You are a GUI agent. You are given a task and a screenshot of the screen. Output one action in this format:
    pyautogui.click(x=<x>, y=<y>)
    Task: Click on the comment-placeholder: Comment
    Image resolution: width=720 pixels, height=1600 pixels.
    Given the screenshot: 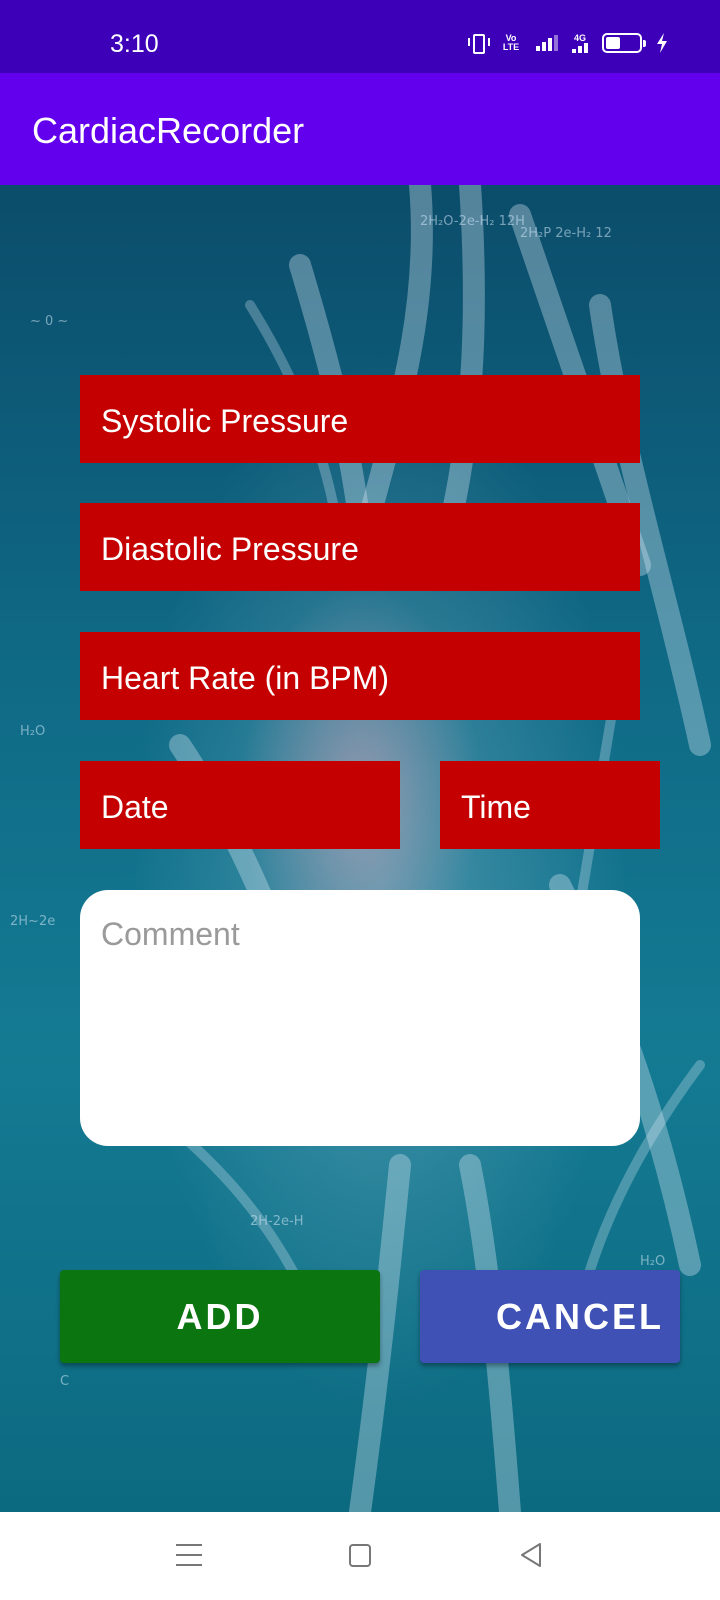 What is the action you would take?
    pyautogui.click(x=170, y=934)
    